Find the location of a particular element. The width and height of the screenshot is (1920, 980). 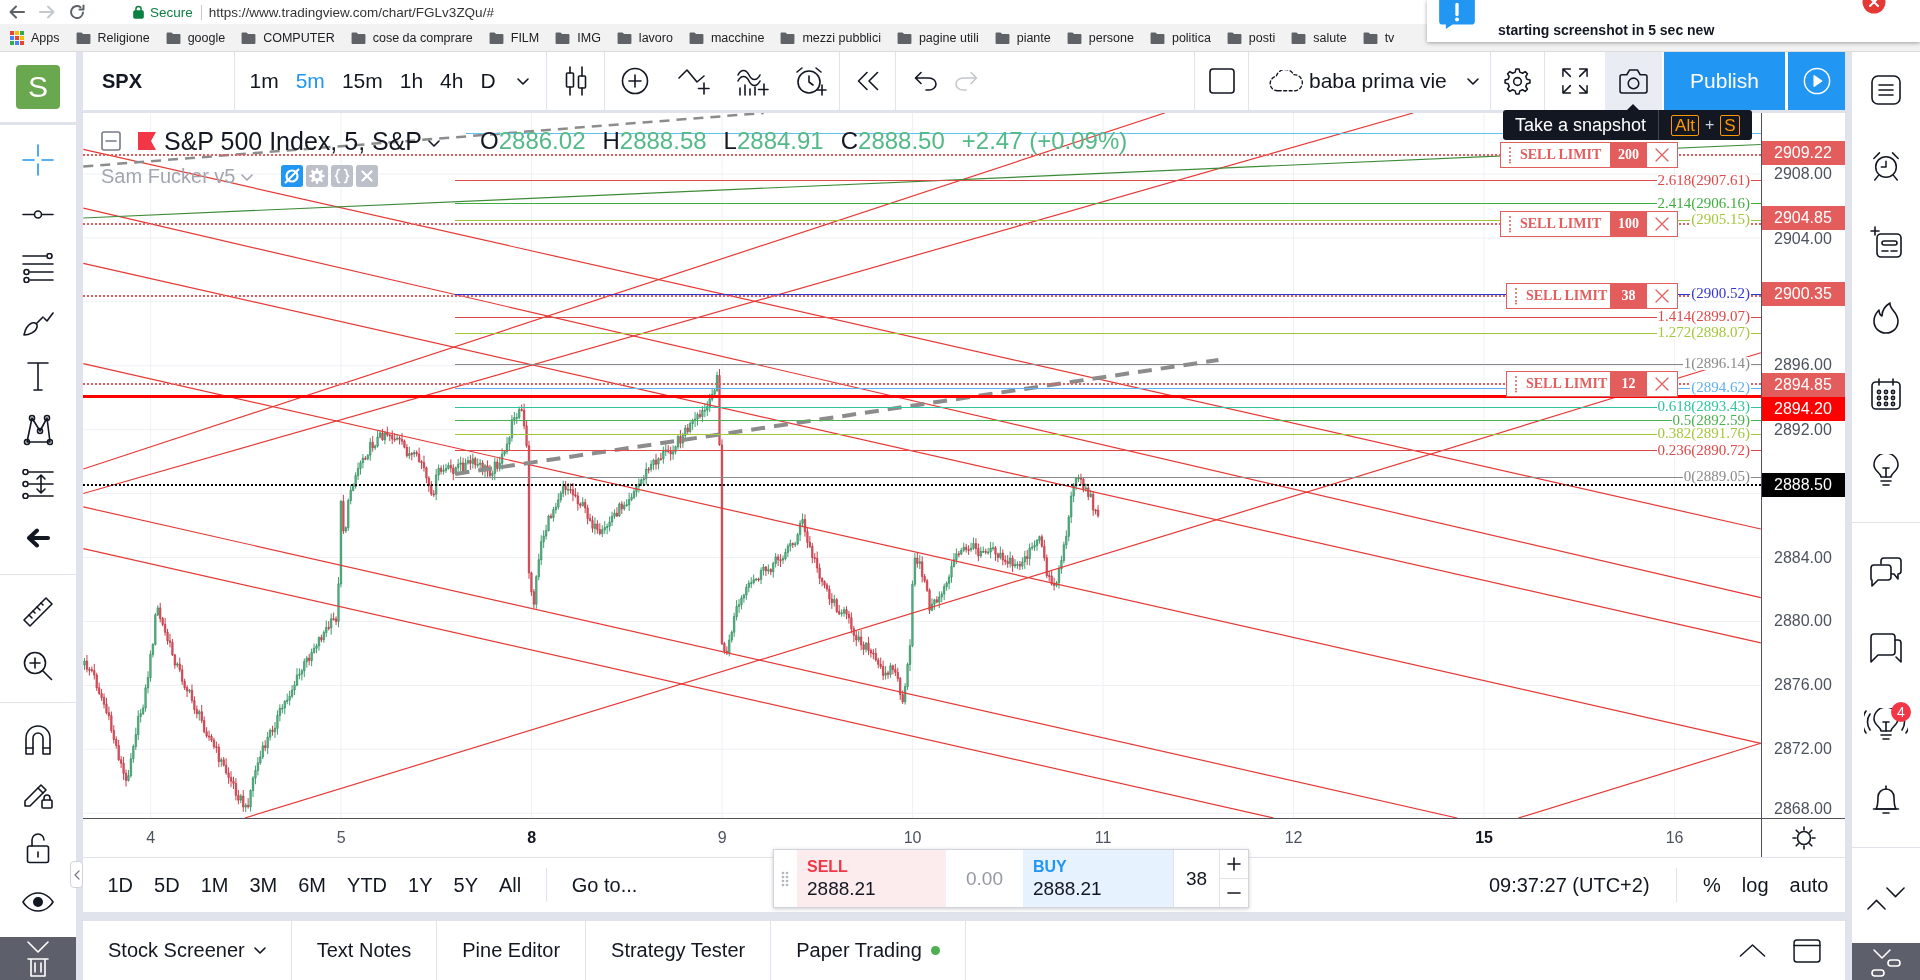

undo-icon is located at coordinates (926, 81).